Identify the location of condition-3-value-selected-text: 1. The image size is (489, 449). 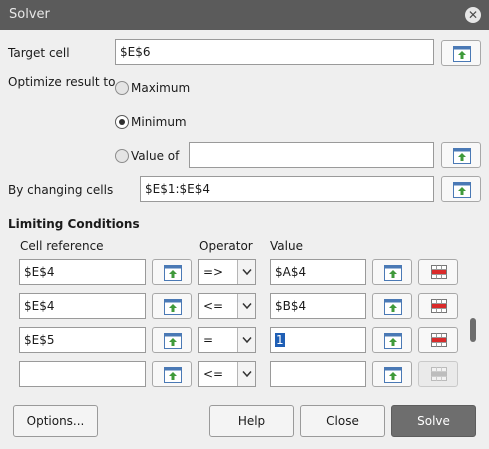
(280, 340).